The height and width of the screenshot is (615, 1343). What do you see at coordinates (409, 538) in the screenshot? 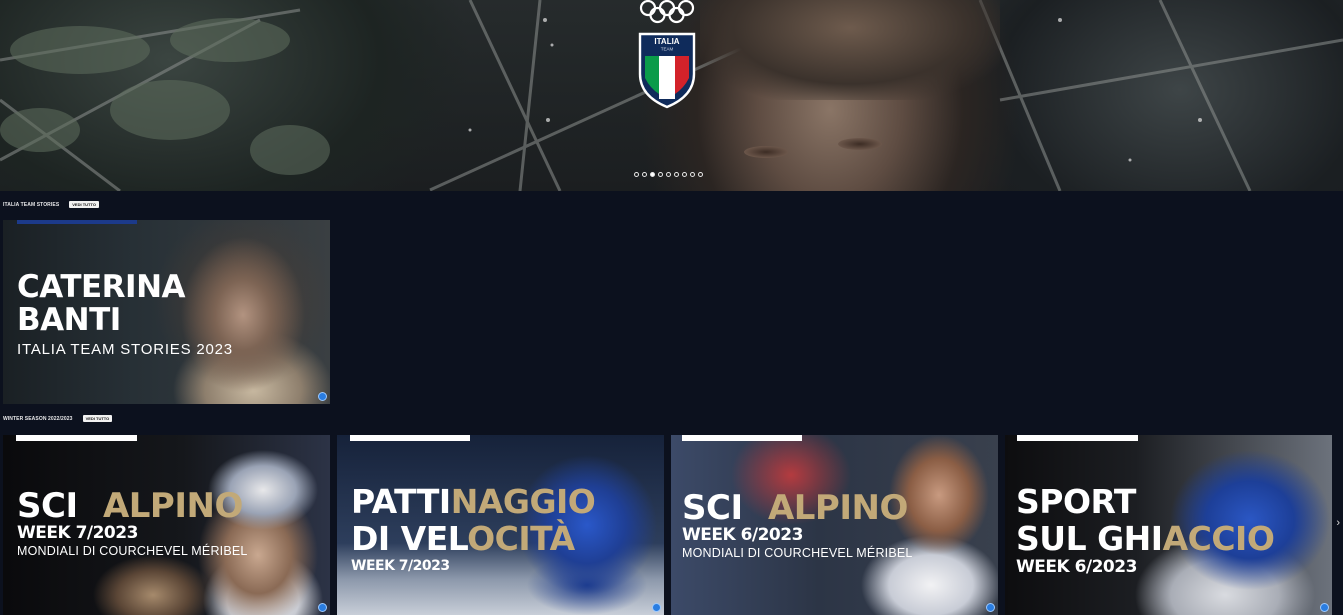
I see `card-title-part: DI VEL` at bounding box center [409, 538].